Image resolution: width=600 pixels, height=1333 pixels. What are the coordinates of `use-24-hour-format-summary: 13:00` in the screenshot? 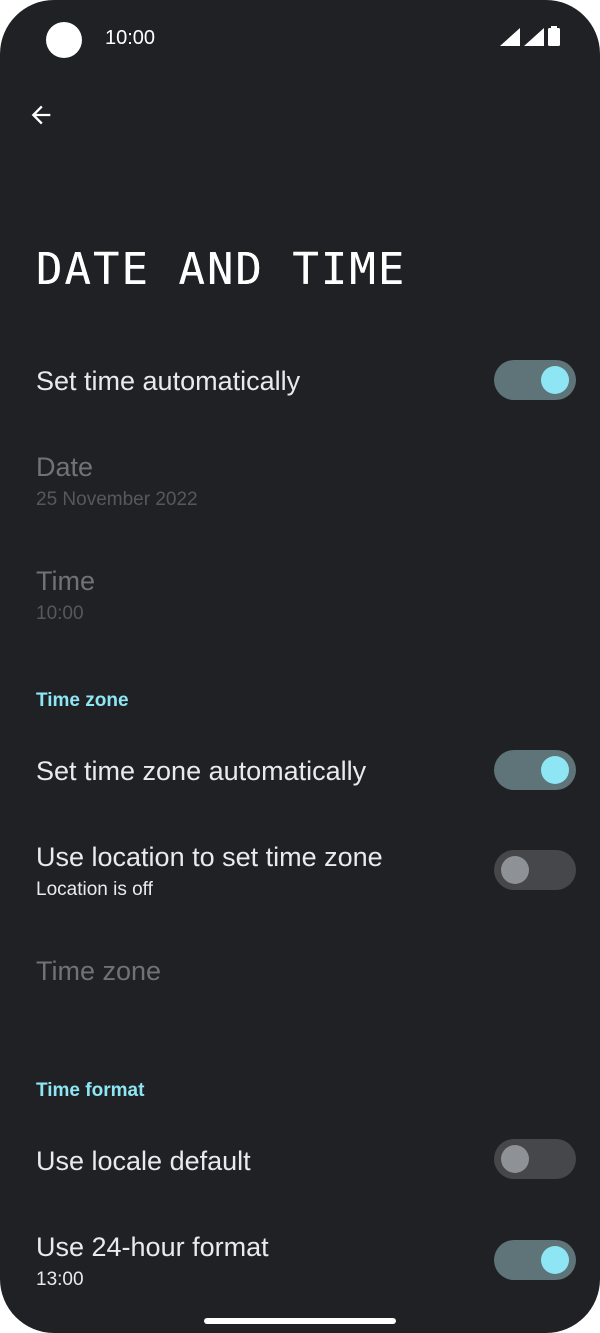 It's located at (60, 1279).